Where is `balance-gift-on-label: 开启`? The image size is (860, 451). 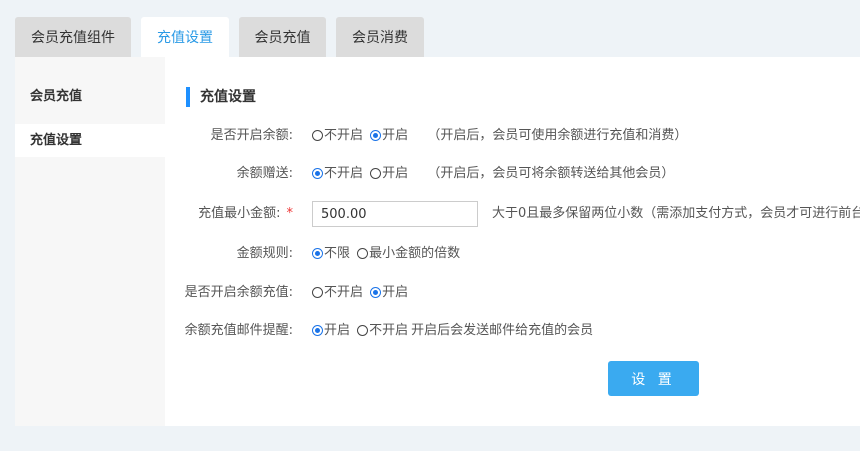 balance-gift-on-label: 开启 is located at coordinates (395, 173).